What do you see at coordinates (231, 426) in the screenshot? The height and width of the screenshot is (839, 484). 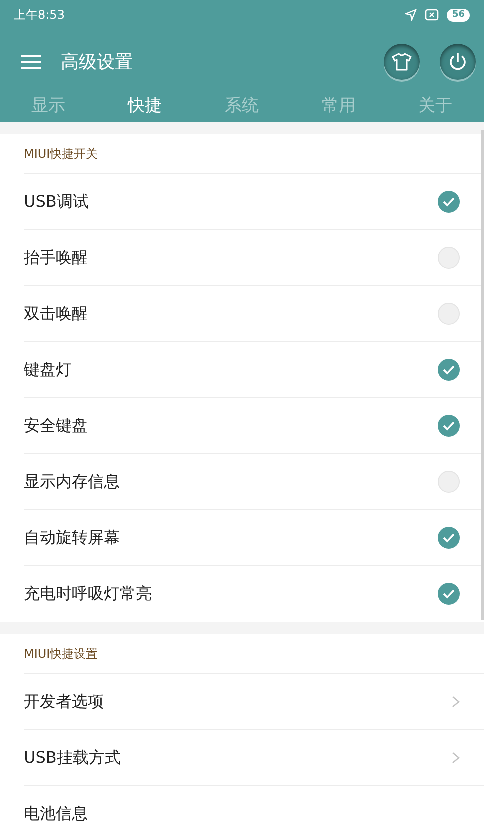 I see `setting-label: 安全键盘` at bounding box center [231, 426].